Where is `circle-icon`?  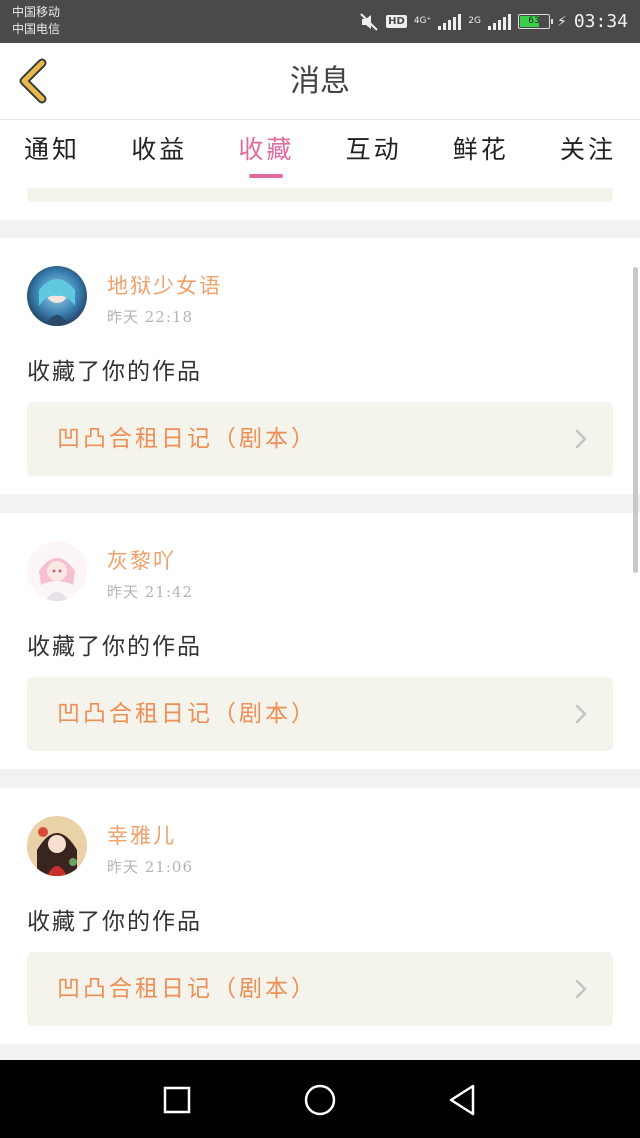
circle-icon is located at coordinates (320, 1100).